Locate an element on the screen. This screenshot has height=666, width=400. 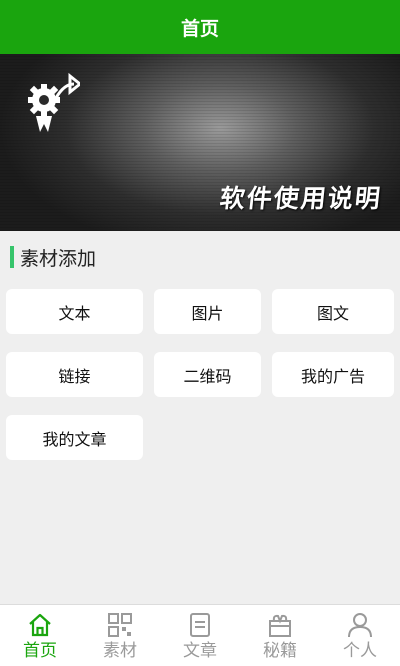
tab-articles: 文章 is located at coordinates (200, 635).